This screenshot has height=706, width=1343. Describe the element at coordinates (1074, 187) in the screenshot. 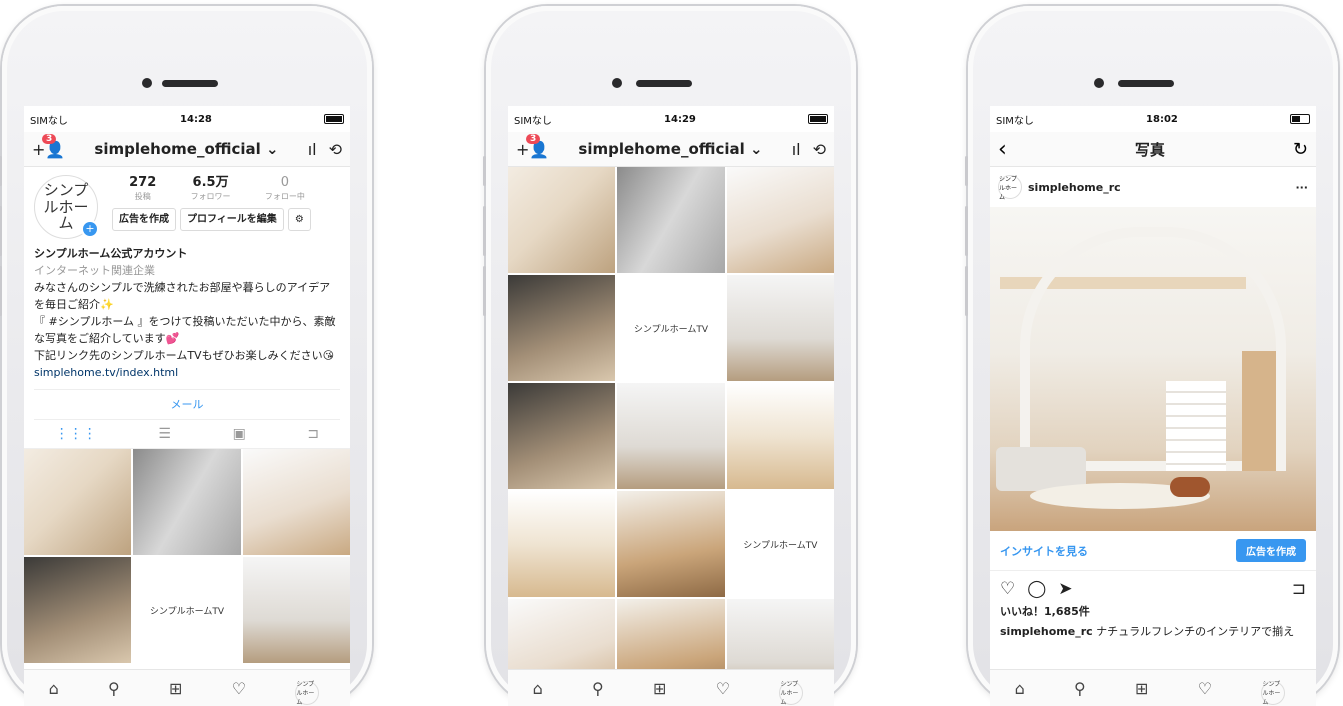

I see `post-username: simplehome_rc` at that location.